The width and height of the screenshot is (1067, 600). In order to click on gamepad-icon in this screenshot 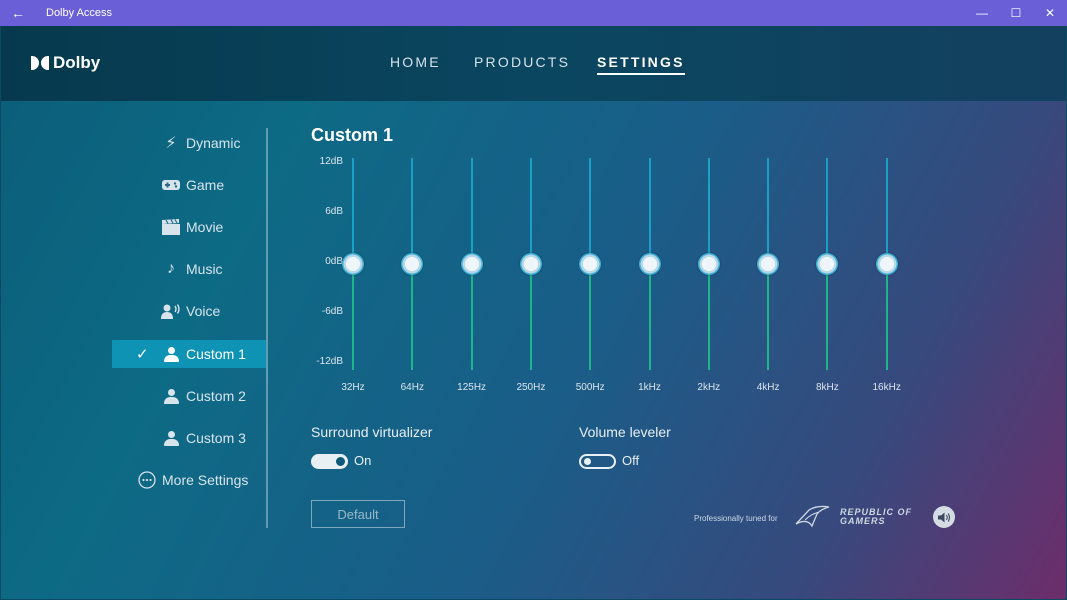, I will do `click(171, 185)`.